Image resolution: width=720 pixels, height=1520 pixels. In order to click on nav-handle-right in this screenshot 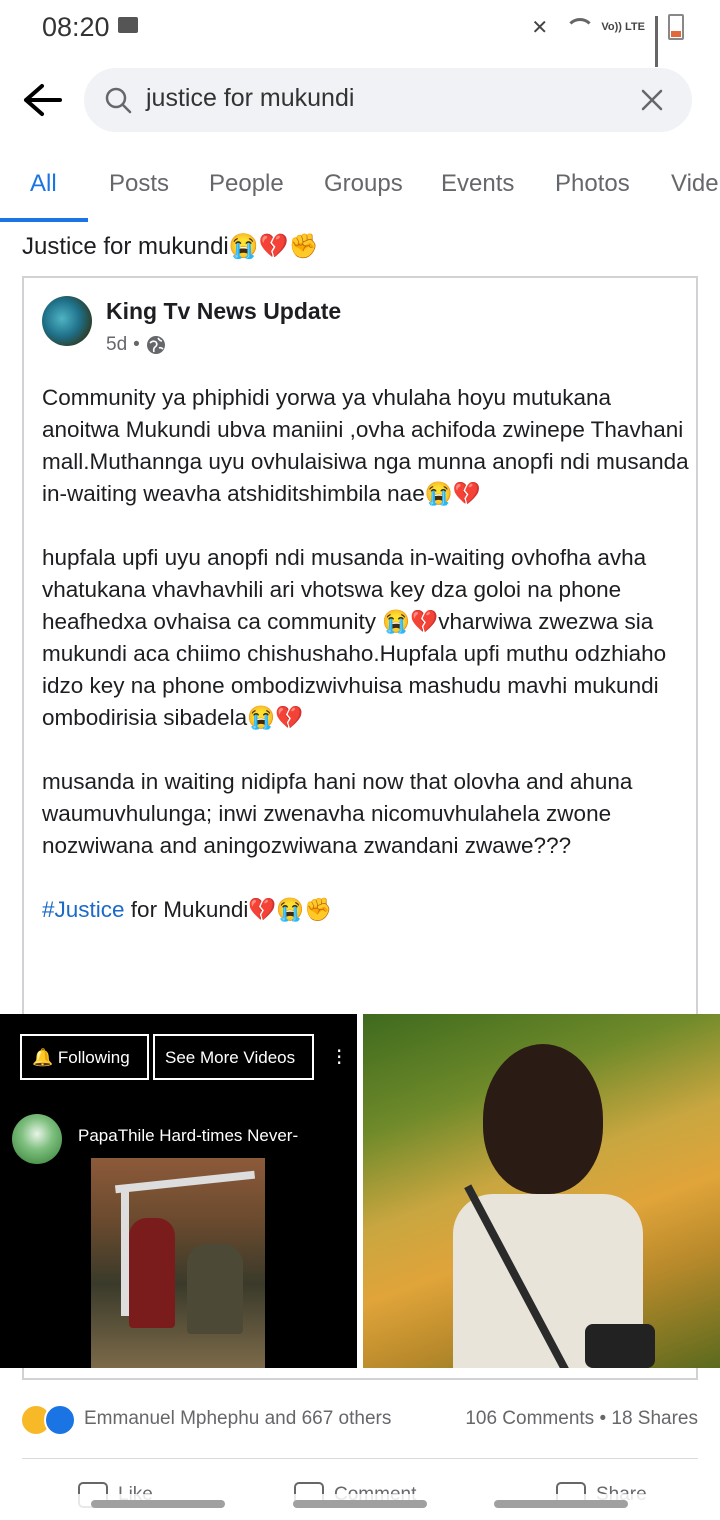, I will do `click(561, 1504)`.